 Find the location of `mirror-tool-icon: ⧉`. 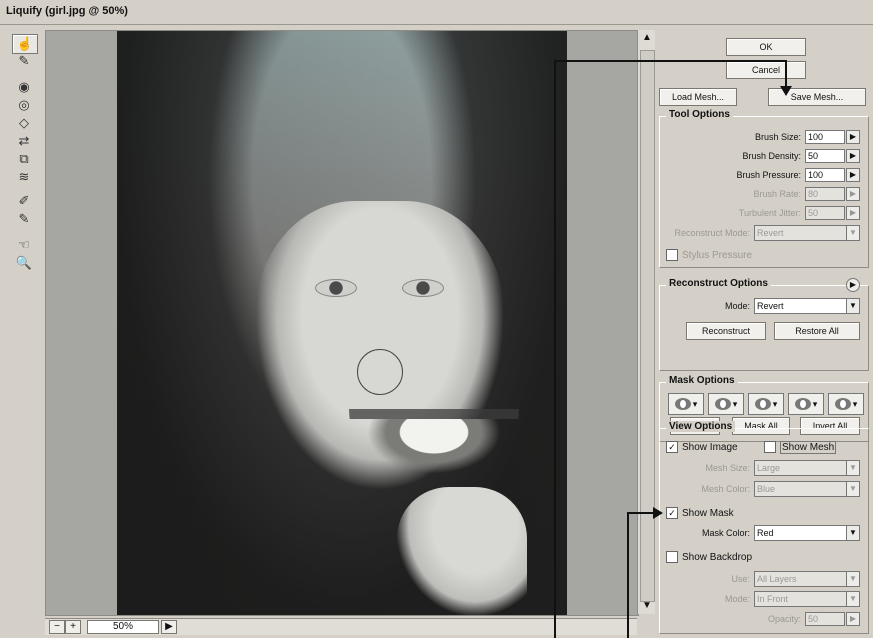

mirror-tool-icon: ⧉ is located at coordinates (24, 159).